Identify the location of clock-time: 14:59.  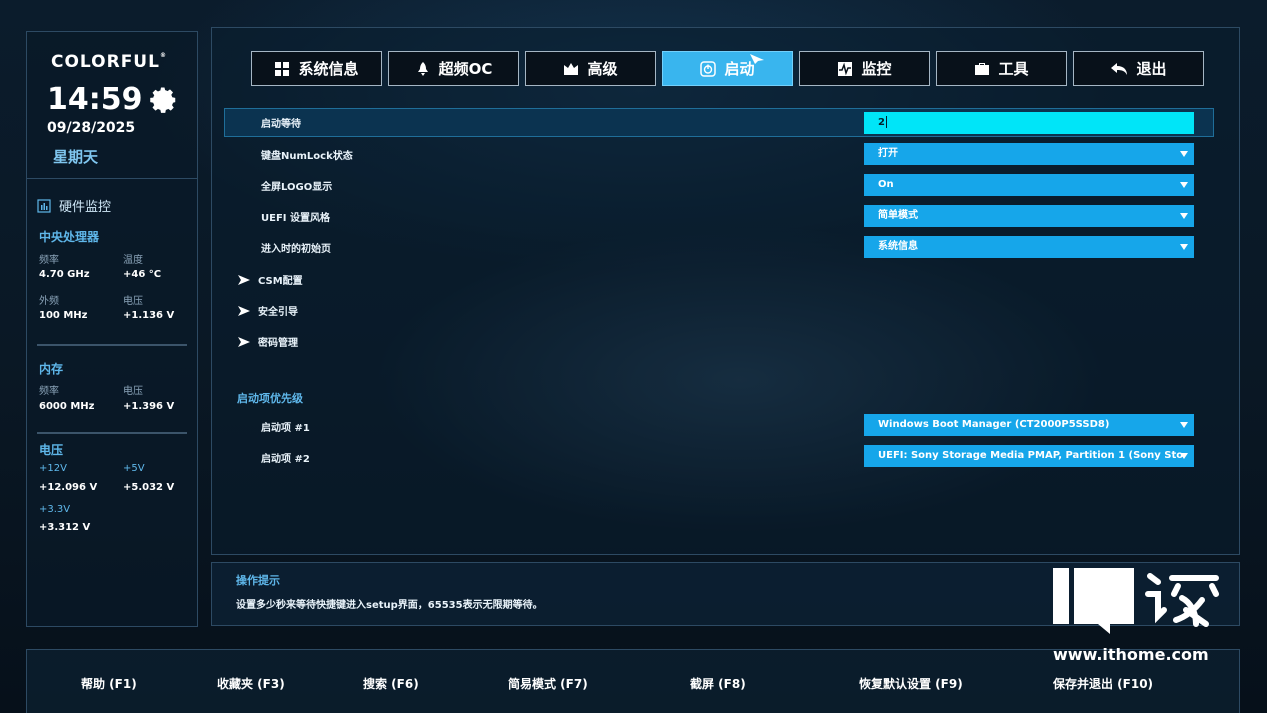
(95, 99).